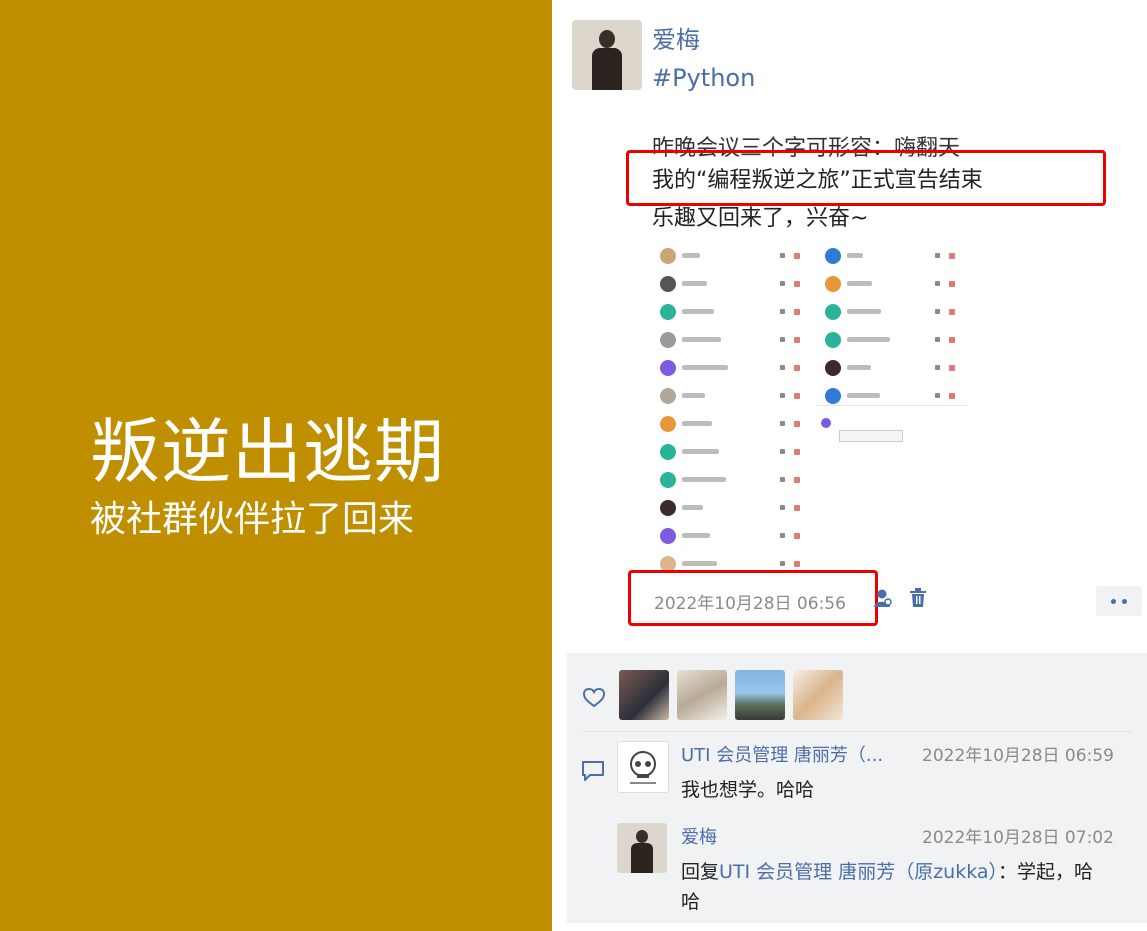 The height and width of the screenshot is (931, 1147). Describe the element at coordinates (252, 519) in the screenshot. I see `banner-subtitle: 被社群伙伴拉了回来` at that location.